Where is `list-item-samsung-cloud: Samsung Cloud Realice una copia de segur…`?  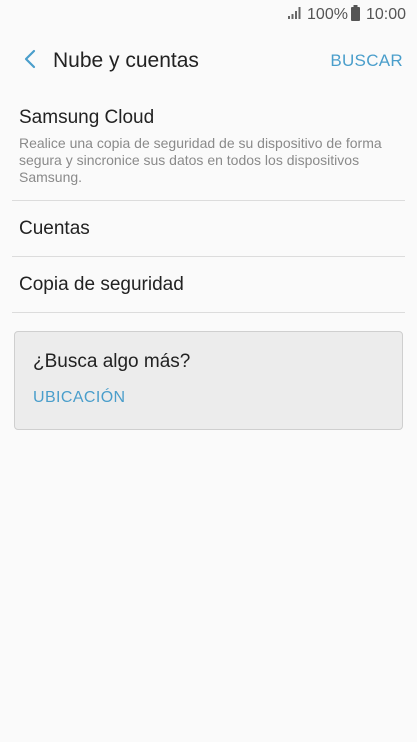
list-item-samsung-cloud: Samsung Cloud Realice una copia de segur… is located at coordinates (208, 146).